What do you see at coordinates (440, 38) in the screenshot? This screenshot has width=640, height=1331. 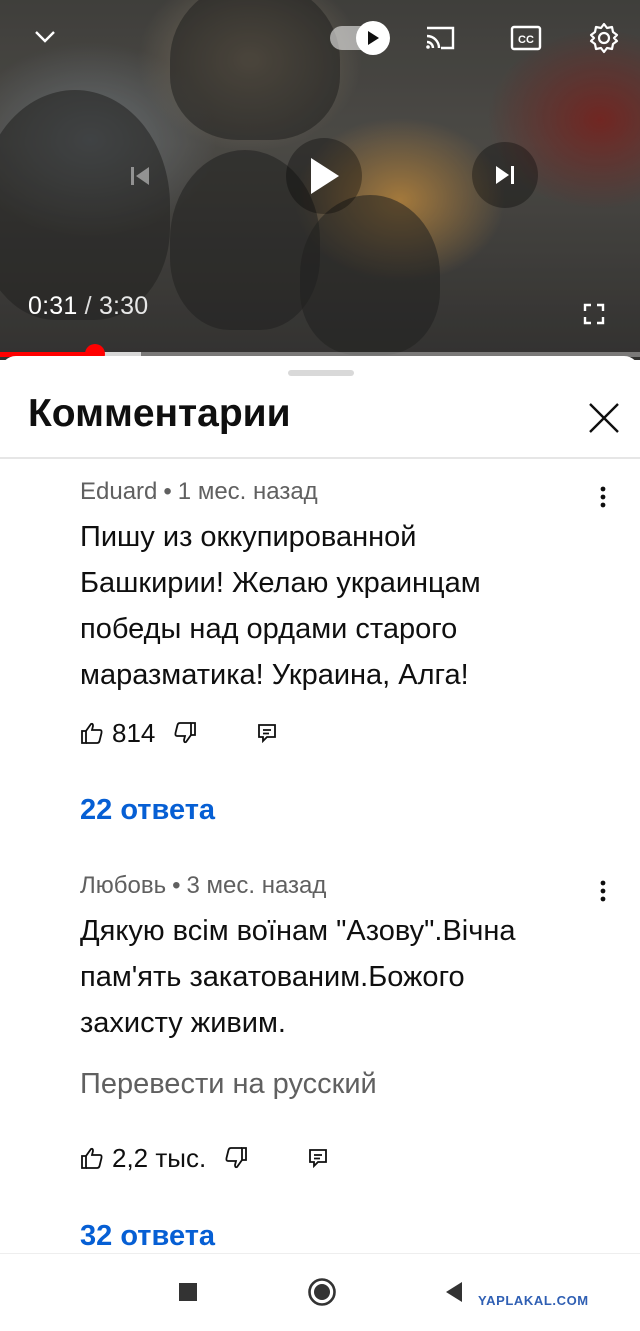 I see `cast-icon` at bounding box center [440, 38].